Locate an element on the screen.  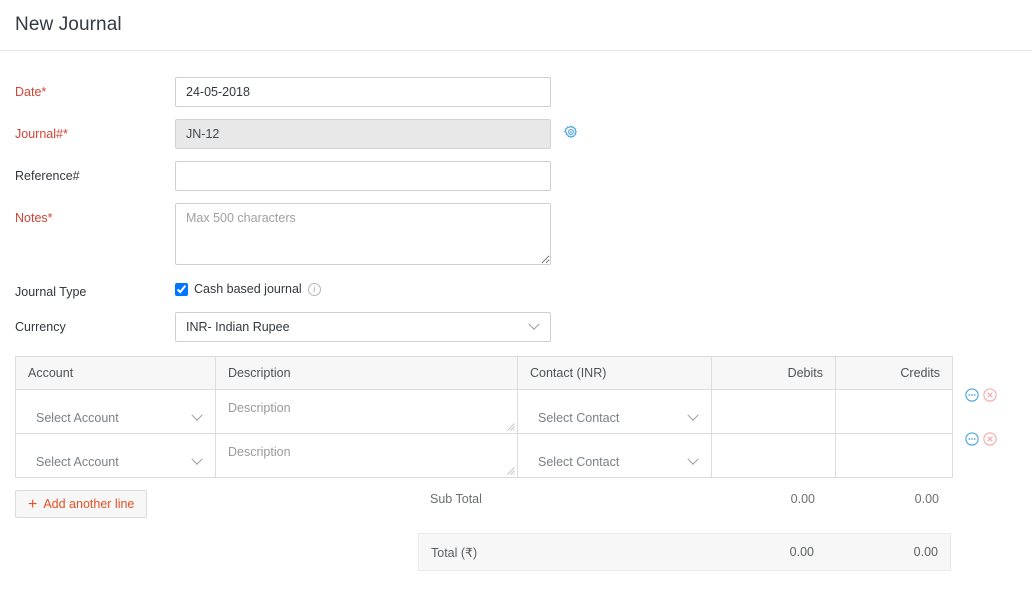
column-header-description: Description is located at coordinates (366, 373).